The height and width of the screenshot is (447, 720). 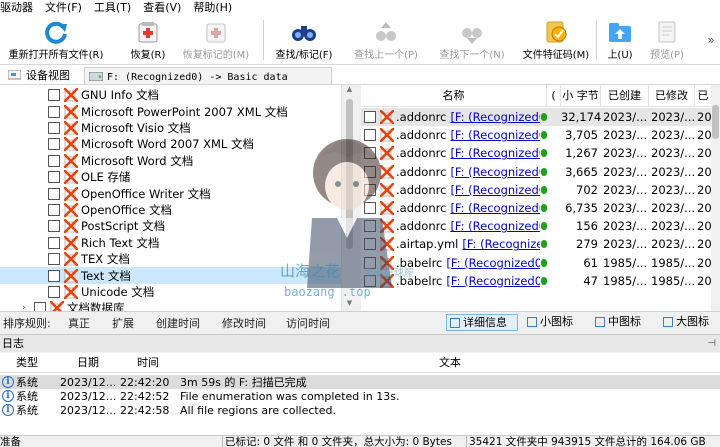 I want to click on pin-icon: ⊣, so click(x=711, y=343).